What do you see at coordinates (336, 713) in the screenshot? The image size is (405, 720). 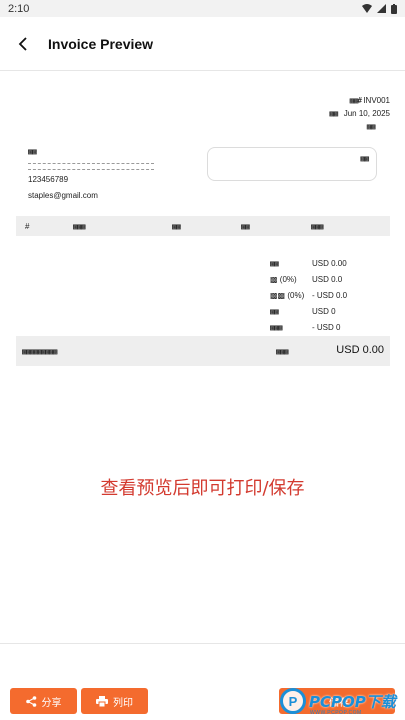 I see `watermark-url: WWW.PCPOP.COM` at bounding box center [336, 713].